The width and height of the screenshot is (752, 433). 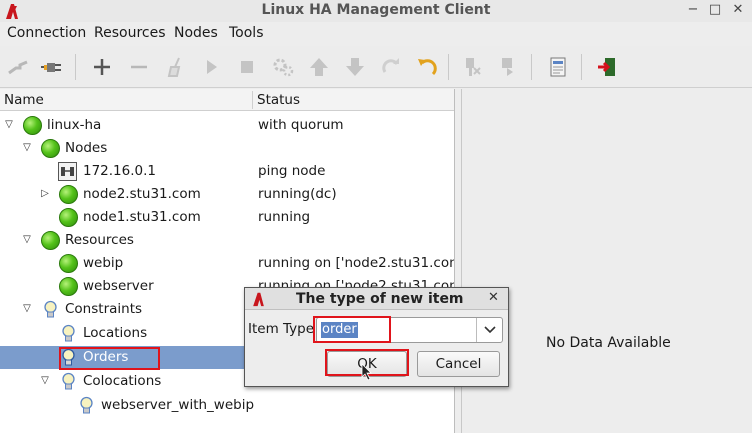 What do you see at coordinates (247, 67) in the screenshot?
I see `stop-icon` at bounding box center [247, 67].